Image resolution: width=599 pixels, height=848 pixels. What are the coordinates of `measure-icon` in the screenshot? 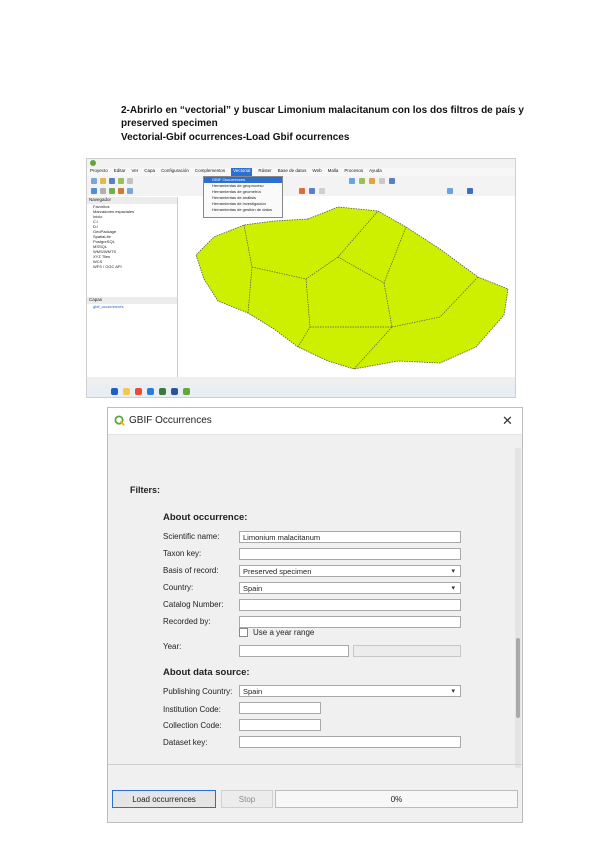 It's located at (372, 181).